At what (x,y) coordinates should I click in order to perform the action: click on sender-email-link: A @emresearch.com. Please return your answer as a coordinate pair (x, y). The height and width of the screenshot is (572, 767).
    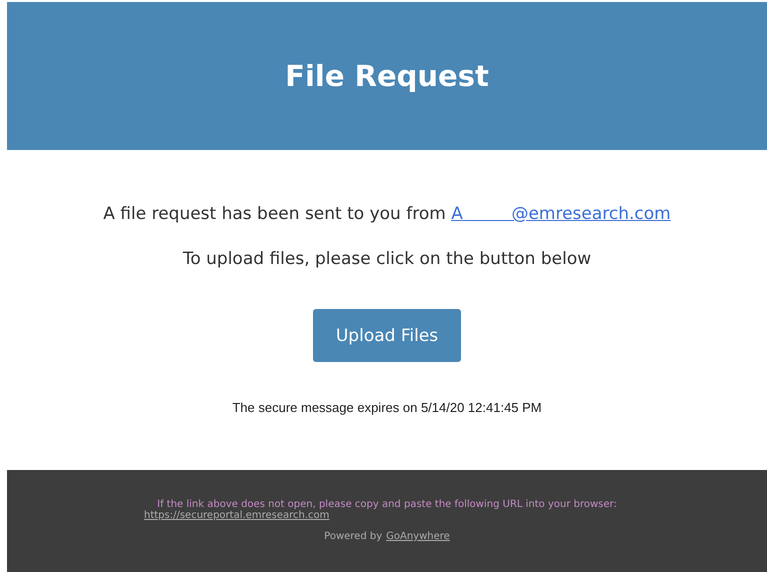
    Looking at the image, I should click on (561, 214).